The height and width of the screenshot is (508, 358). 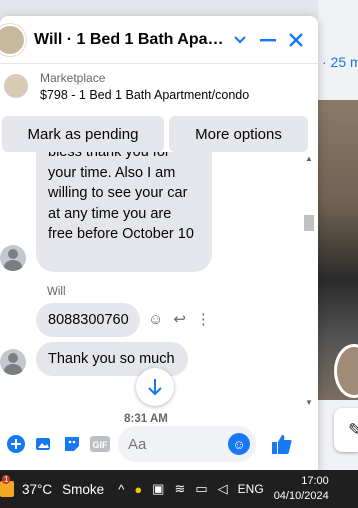 What do you see at coordinates (16, 444) in the screenshot?
I see `plus-icon` at bounding box center [16, 444].